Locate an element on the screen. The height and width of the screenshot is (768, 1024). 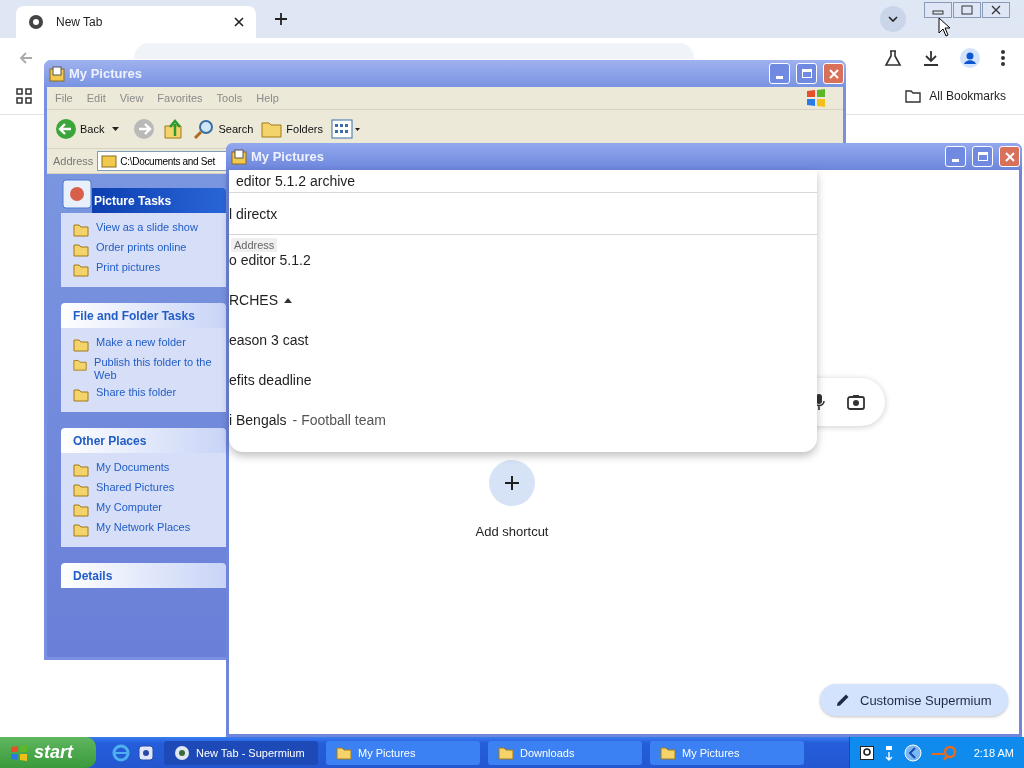
task-link: View as a slide show is located at coordinates (147, 227).